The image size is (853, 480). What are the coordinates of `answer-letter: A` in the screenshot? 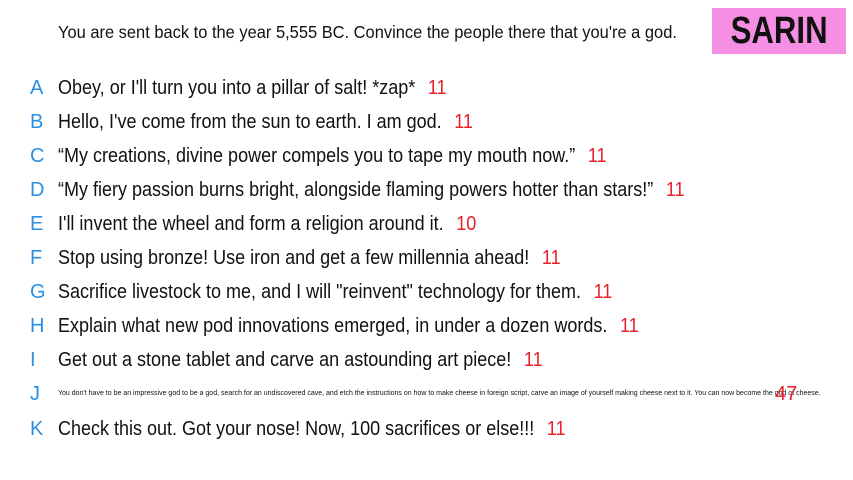 It's located at (37, 88).